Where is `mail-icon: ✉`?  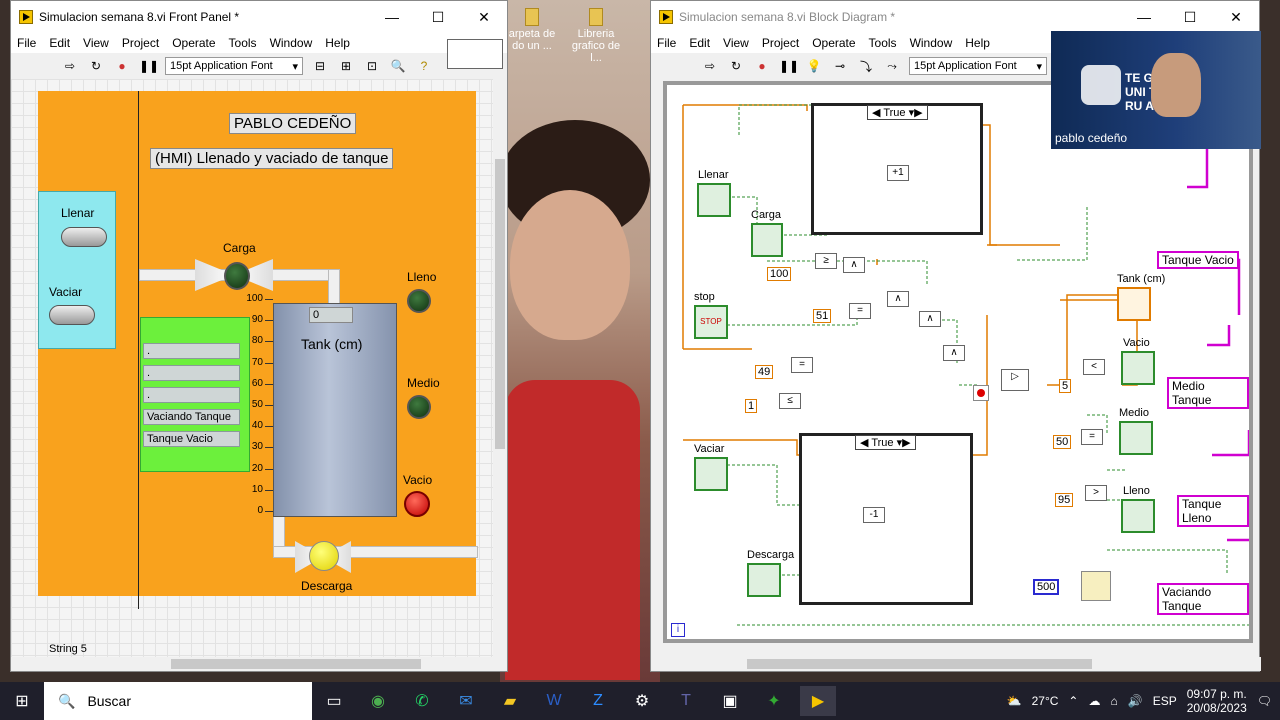 mail-icon: ✉ is located at coordinates (466, 701).